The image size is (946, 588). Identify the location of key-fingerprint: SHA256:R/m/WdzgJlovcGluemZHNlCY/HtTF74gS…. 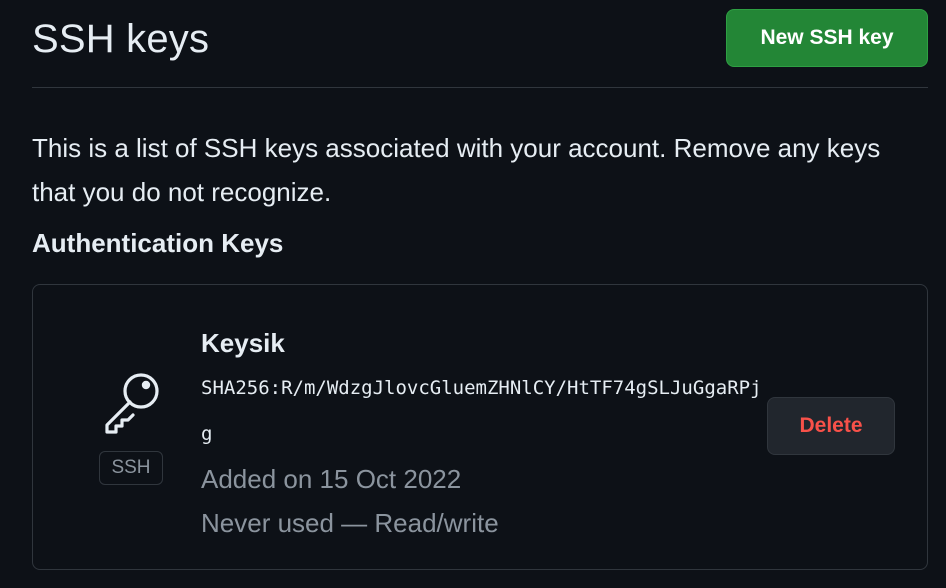
(481, 411).